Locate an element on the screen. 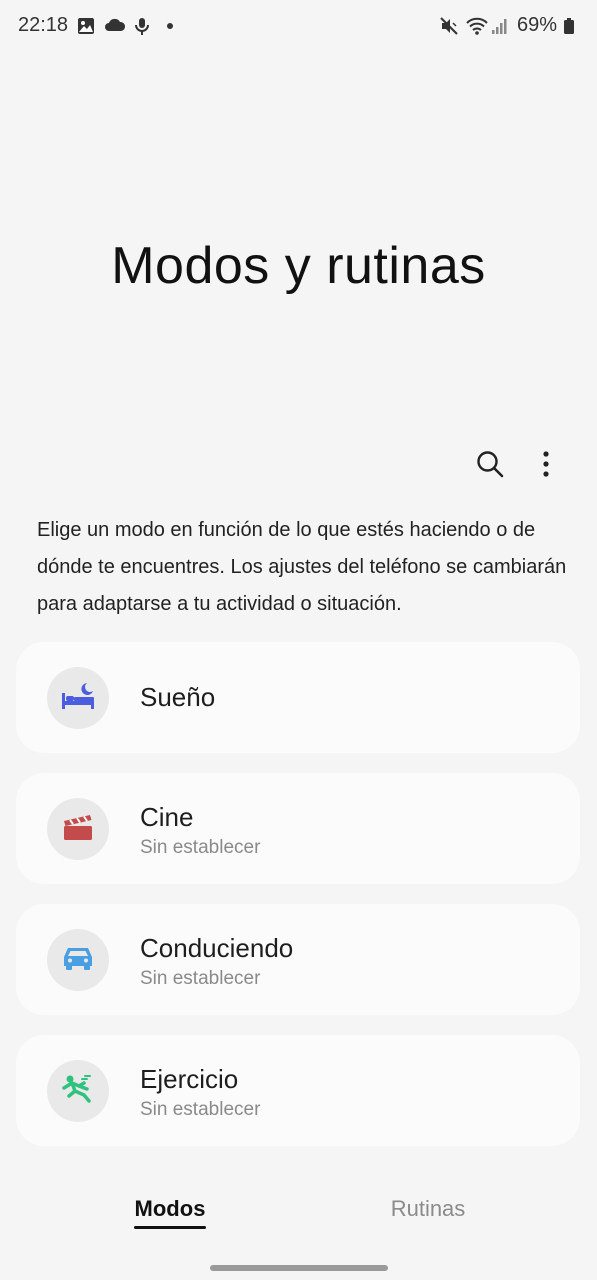  battery-percent: 69% is located at coordinates (536, 25).